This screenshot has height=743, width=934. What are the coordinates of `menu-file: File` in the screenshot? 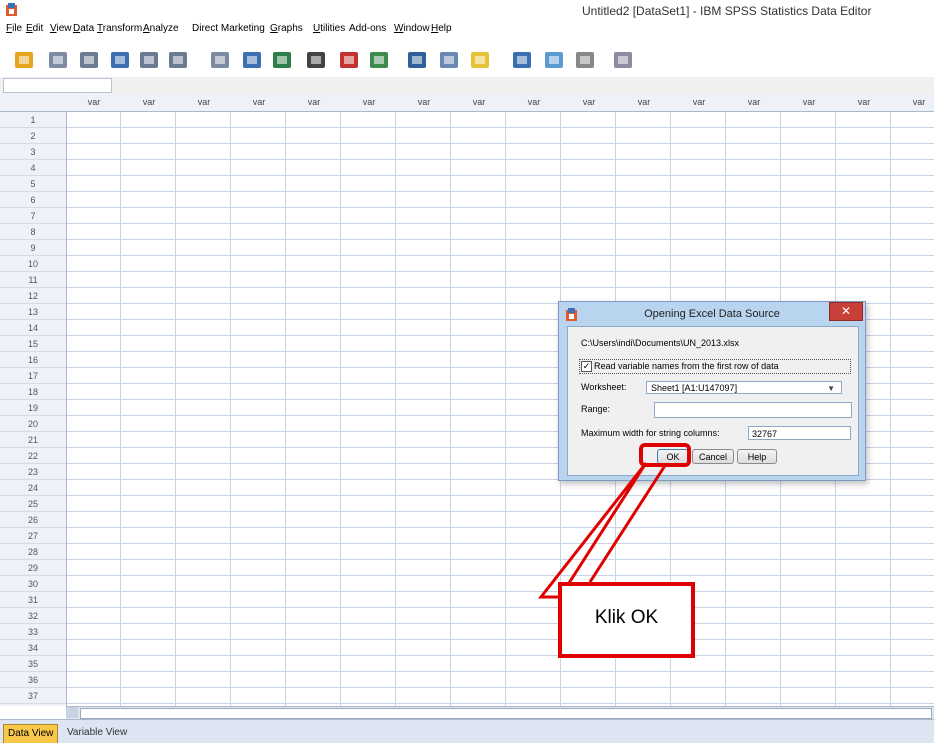 It's located at (14, 28).